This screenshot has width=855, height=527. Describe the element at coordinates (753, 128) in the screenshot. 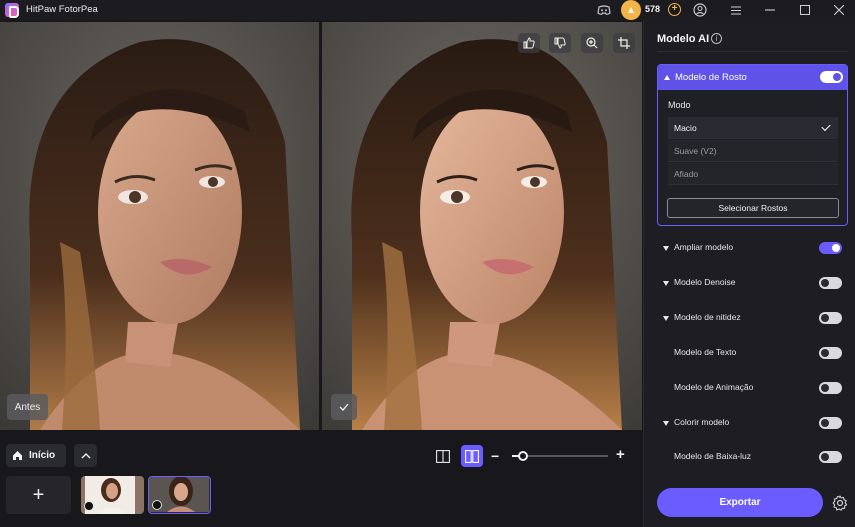

I see `mode-option-macio: Macio` at that location.